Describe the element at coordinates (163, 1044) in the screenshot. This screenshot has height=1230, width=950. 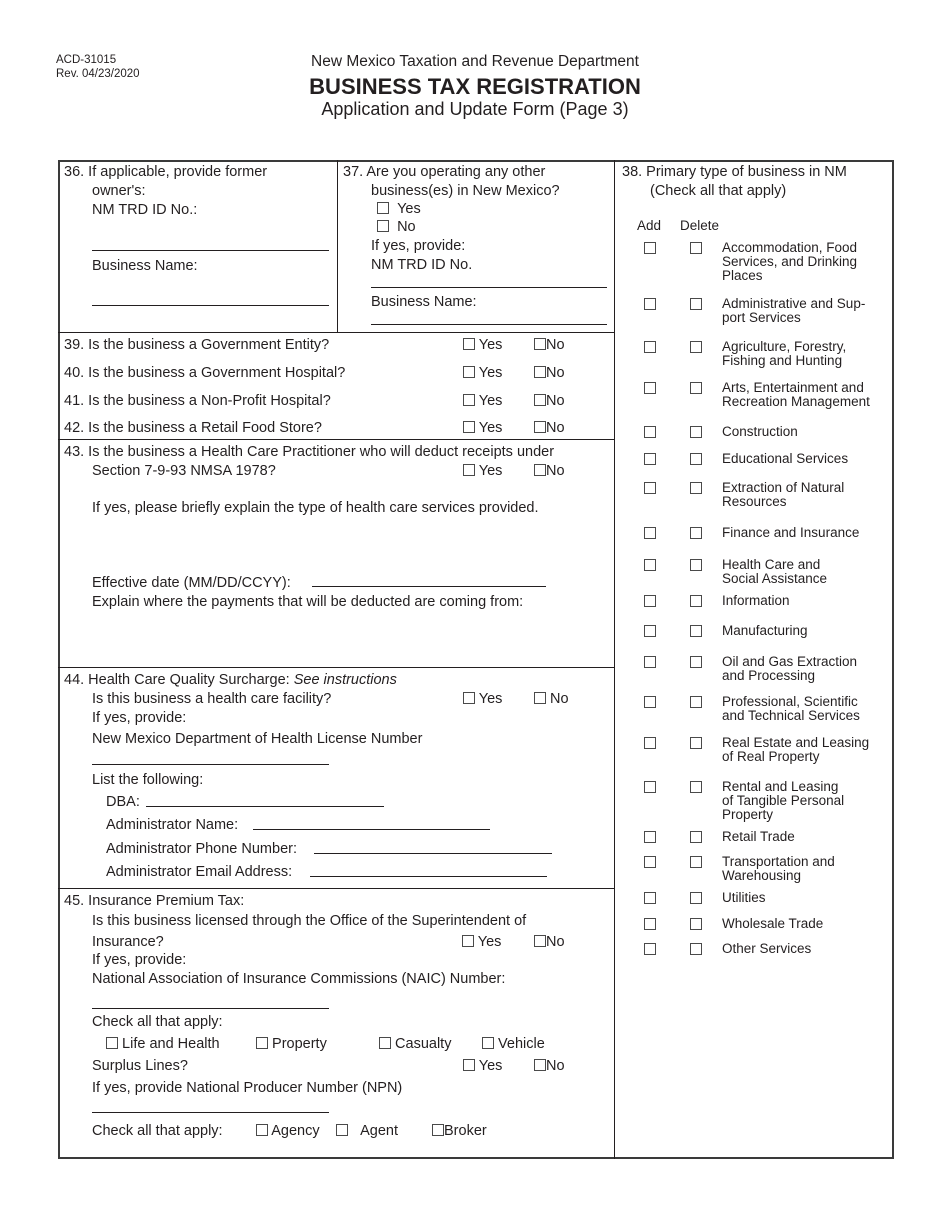
I see `q45-type-life-health: Life and Health` at that location.